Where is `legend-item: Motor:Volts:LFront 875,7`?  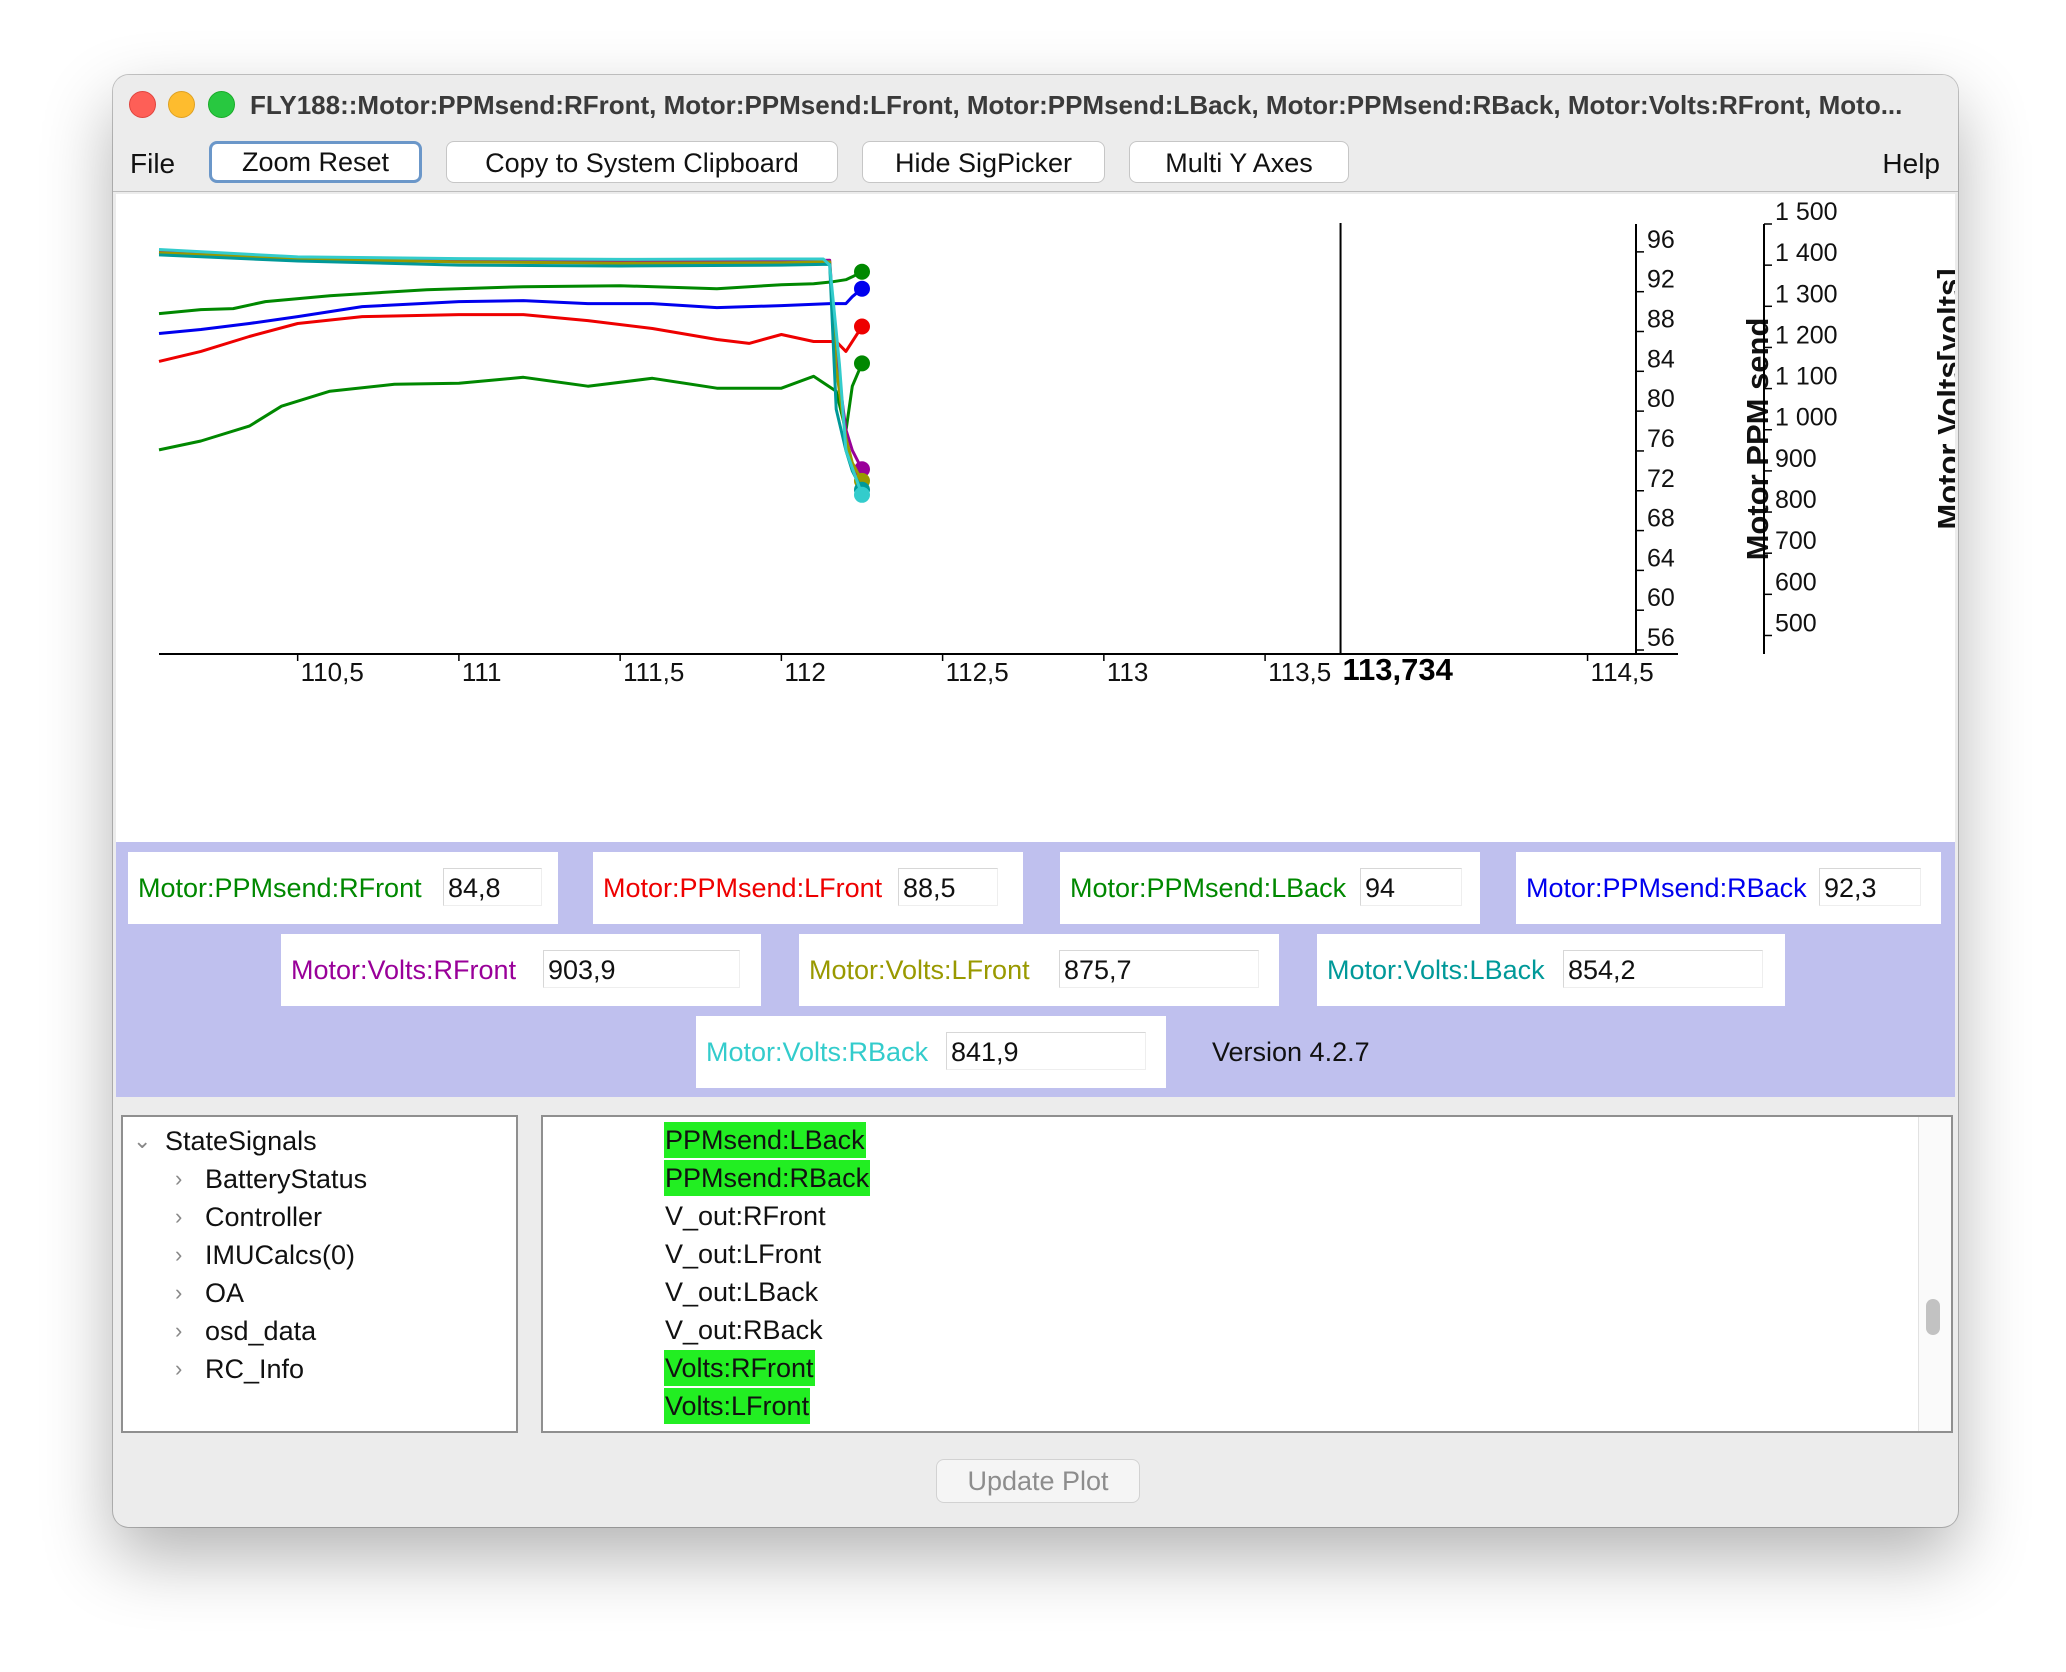 legend-item: Motor:Volts:LFront 875,7 is located at coordinates (1039, 970).